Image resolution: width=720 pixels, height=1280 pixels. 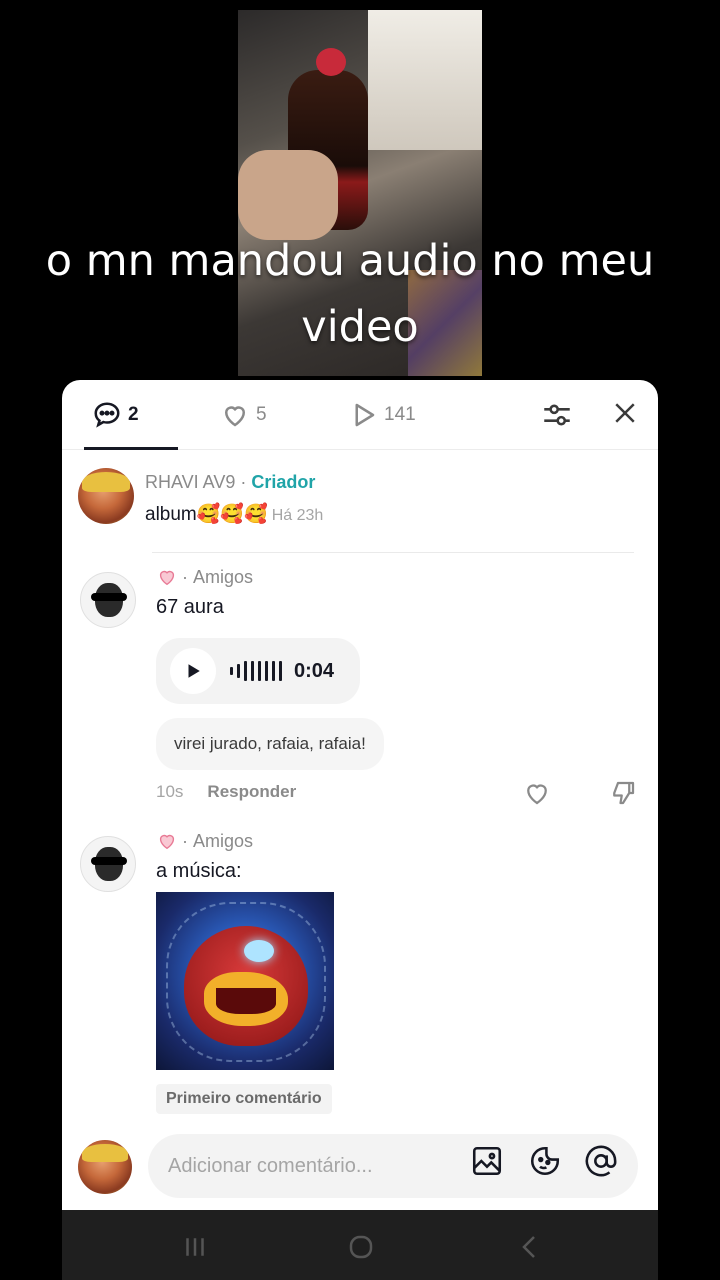 What do you see at coordinates (382, 415) in the screenshot?
I see `tab-views: 141` at bounding box center [382, 415].